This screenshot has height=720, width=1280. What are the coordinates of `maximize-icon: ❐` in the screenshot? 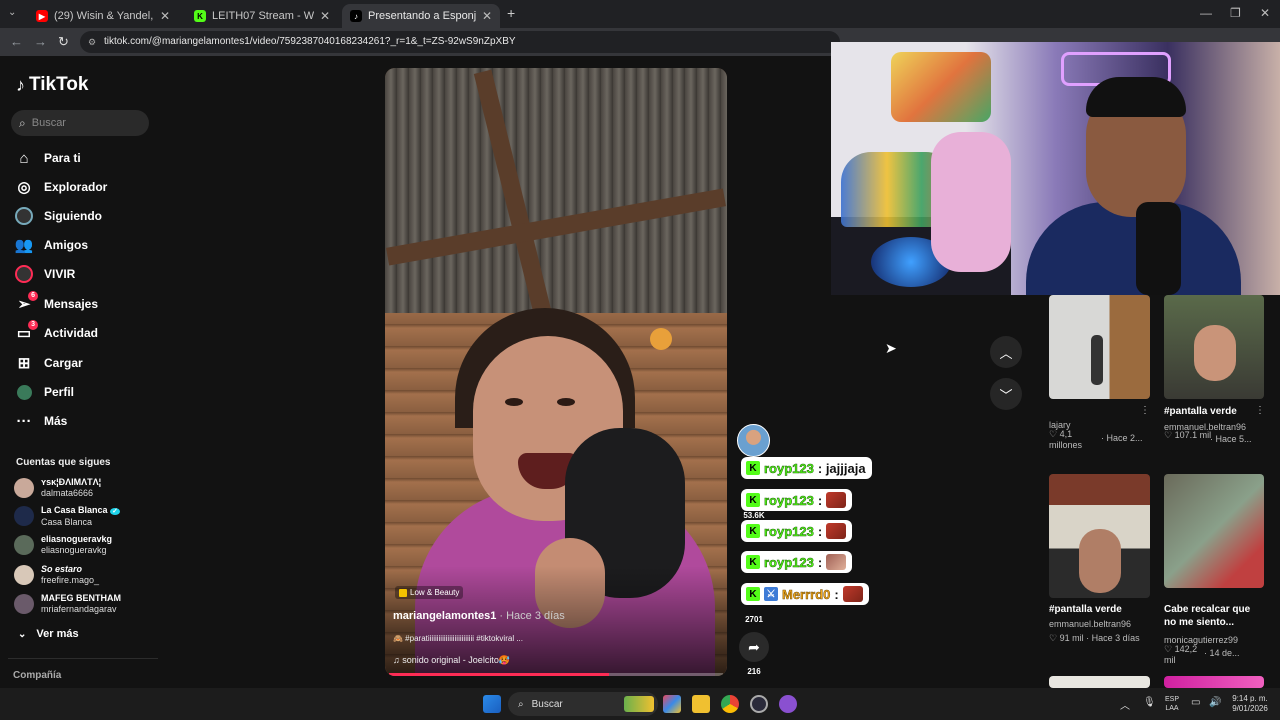 It's located at (1235, 13).